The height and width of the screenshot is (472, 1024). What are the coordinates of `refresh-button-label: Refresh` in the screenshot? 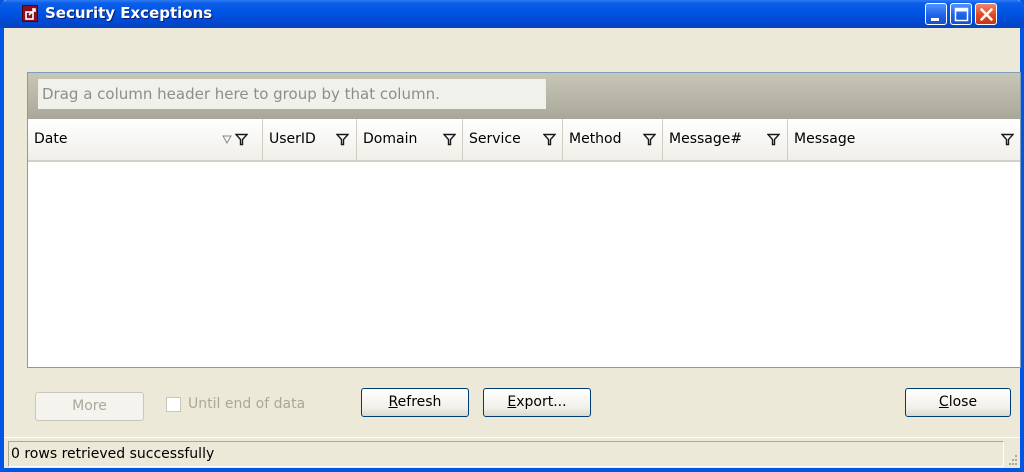 It's located at (415, 402).